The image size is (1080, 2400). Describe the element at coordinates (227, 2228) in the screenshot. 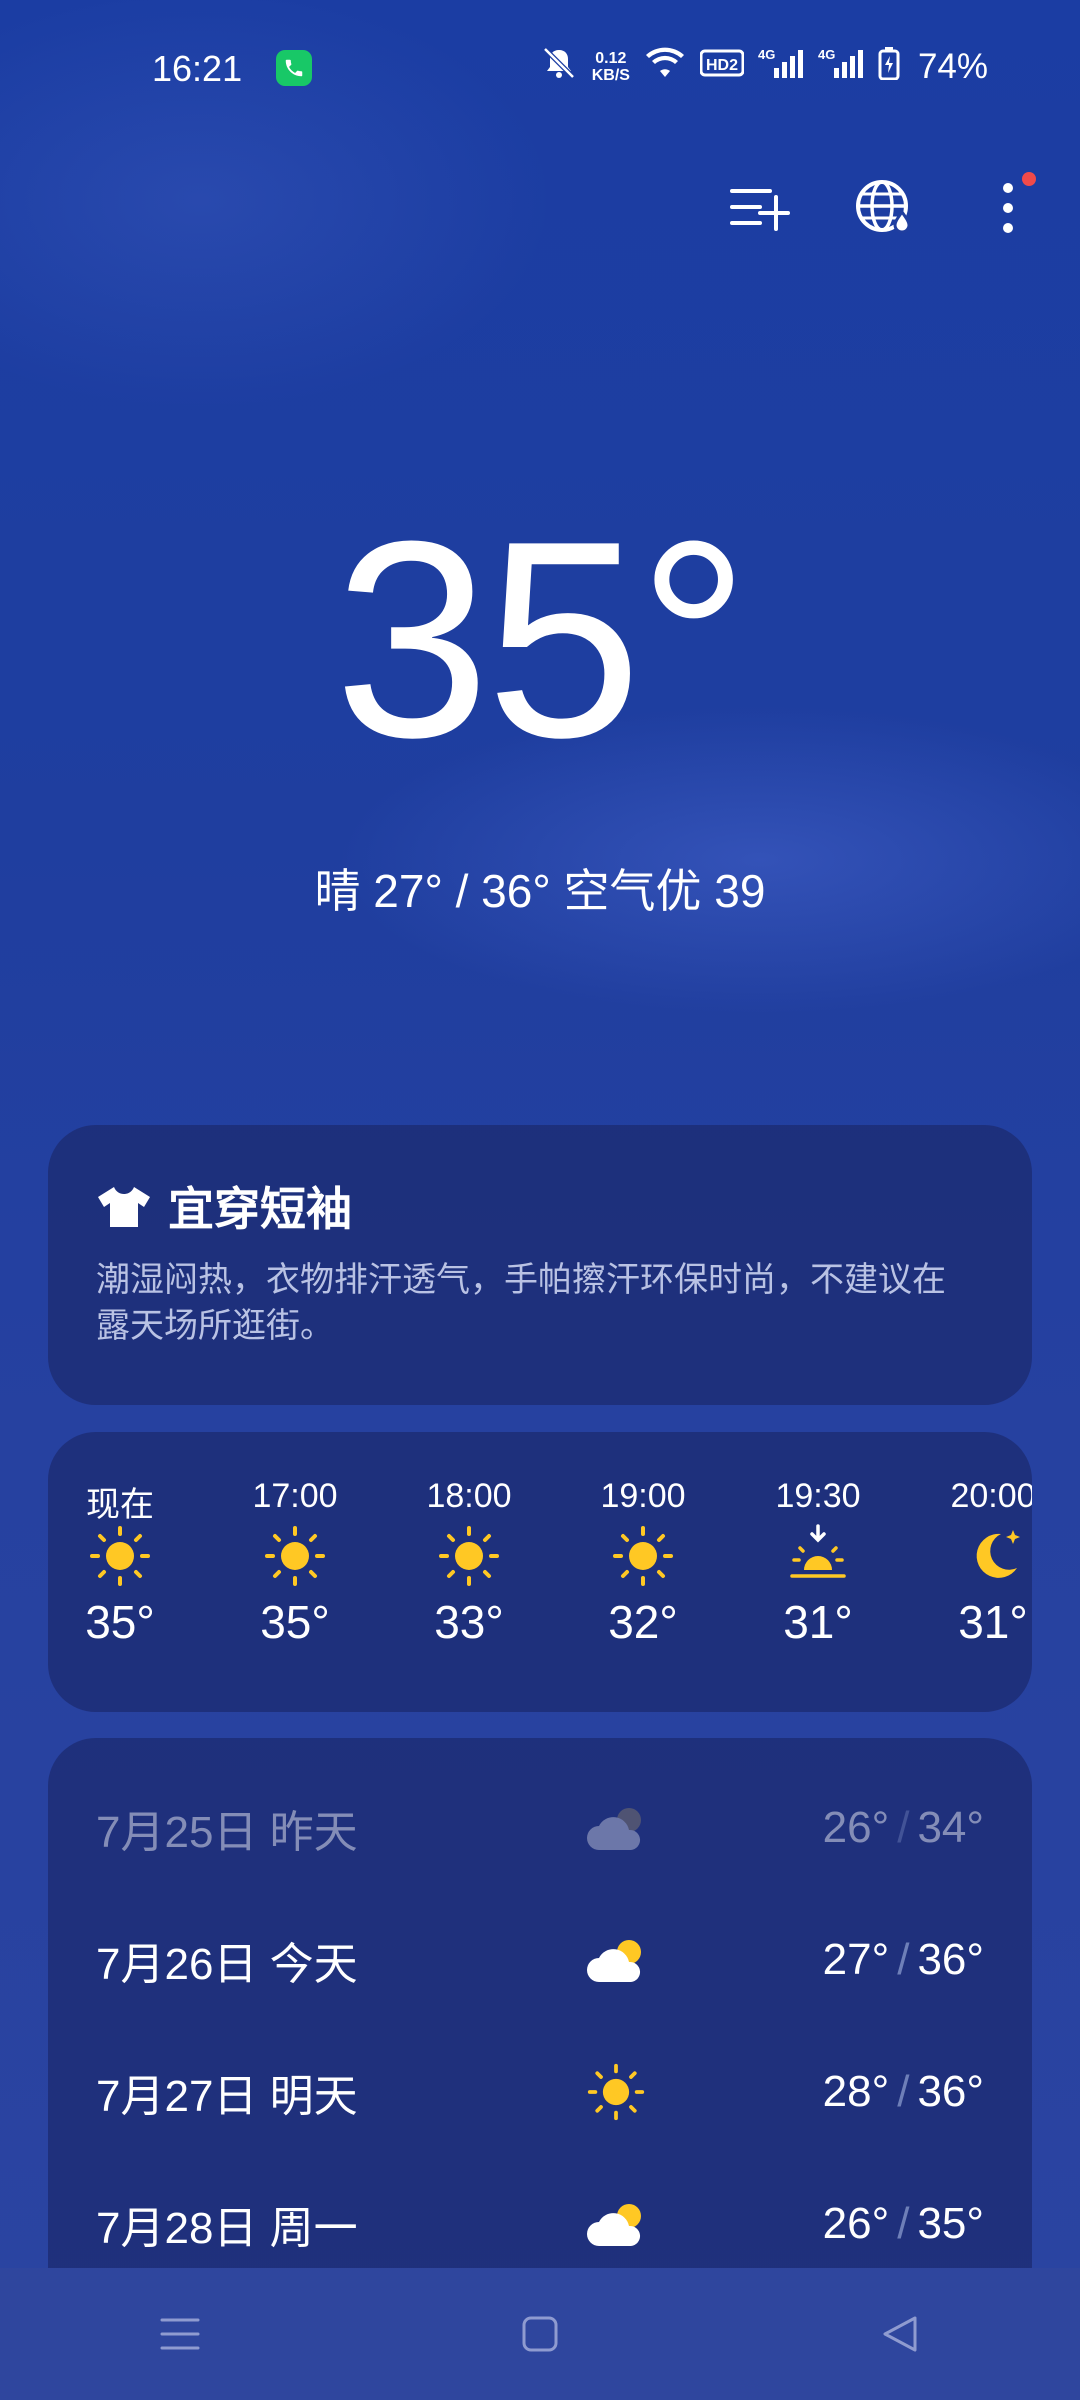

I see `day-label: 7月28日 周一` at that location.